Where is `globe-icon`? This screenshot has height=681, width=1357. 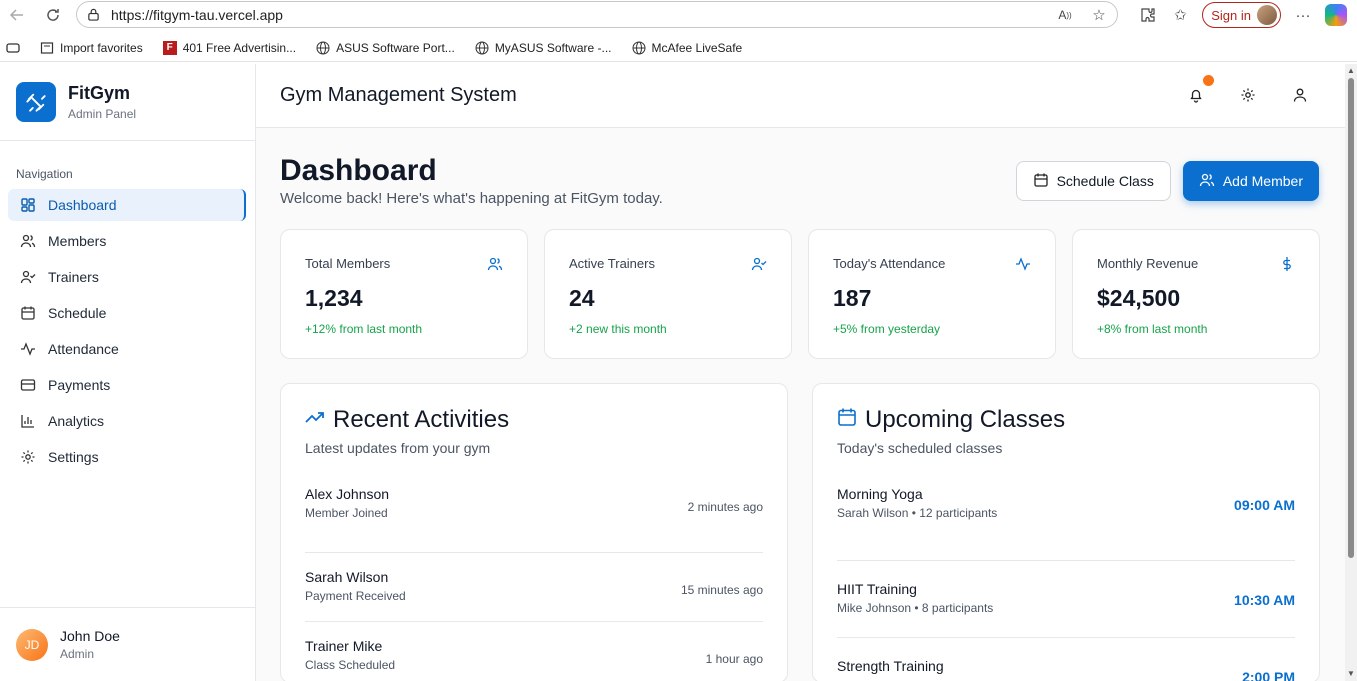 globe-icon is located at coordinates (482, 48).